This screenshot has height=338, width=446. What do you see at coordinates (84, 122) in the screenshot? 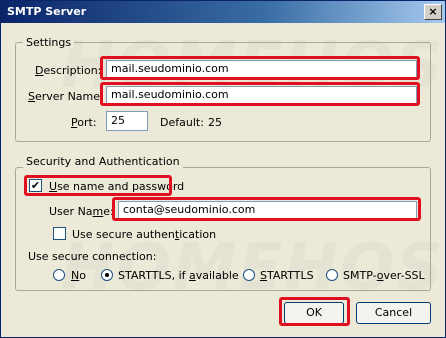
I see `port-label: Port:` at bounding box center [84, 122].